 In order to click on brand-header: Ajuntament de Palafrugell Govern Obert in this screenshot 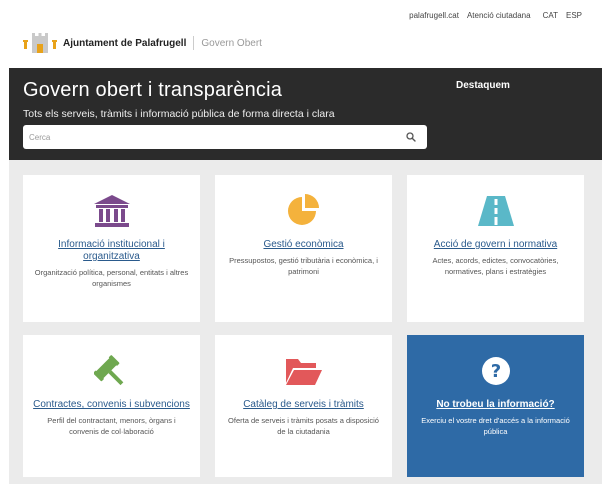, I will do `click(142, 43)`.